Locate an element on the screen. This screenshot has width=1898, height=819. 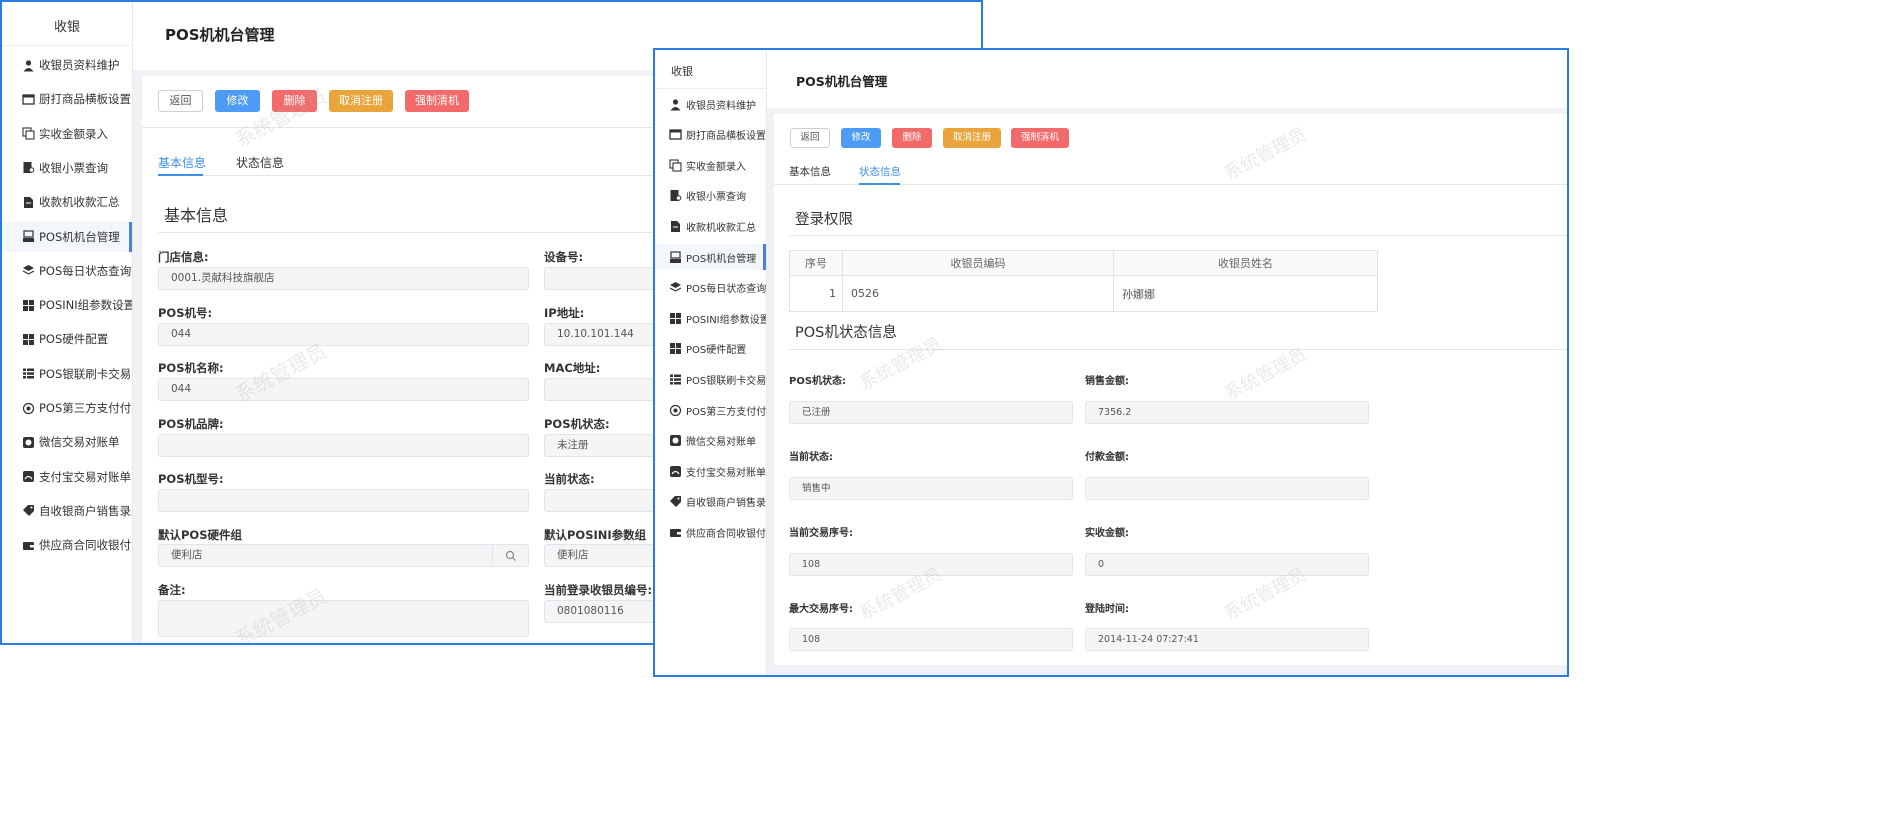
column-header: 序号 is located at coordinates (816, 263).